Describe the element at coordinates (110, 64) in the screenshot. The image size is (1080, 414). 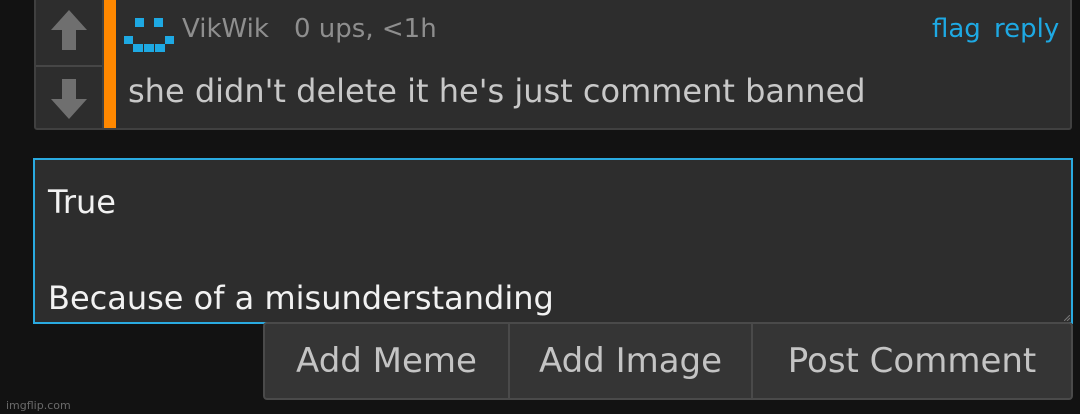
I see `comment-accent-bar` at that location.